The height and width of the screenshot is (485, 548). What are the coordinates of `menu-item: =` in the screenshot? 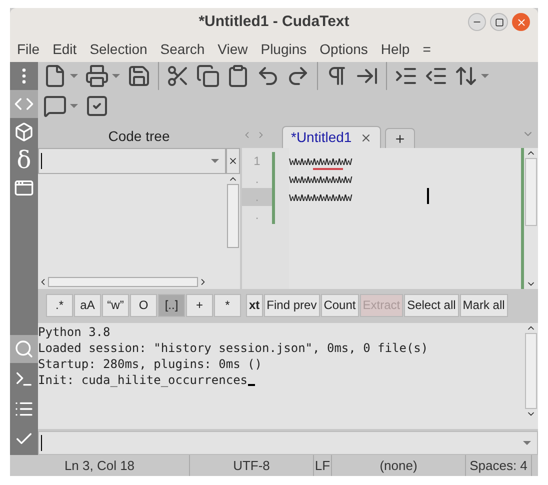 It's located at (426, 49).